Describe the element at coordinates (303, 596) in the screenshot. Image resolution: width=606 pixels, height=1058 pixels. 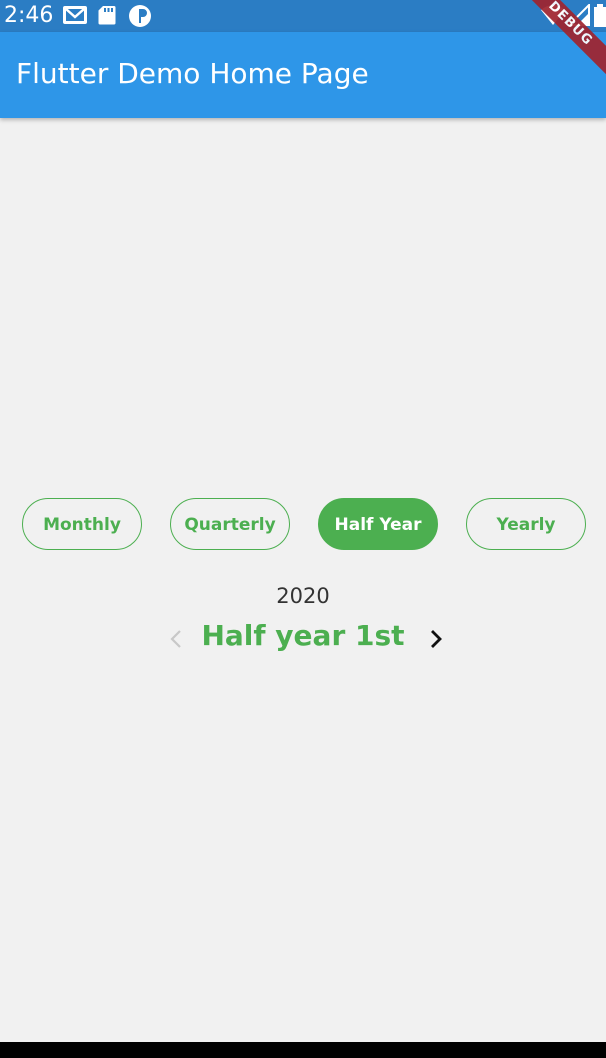
I see `year-label: 2020` at that location.